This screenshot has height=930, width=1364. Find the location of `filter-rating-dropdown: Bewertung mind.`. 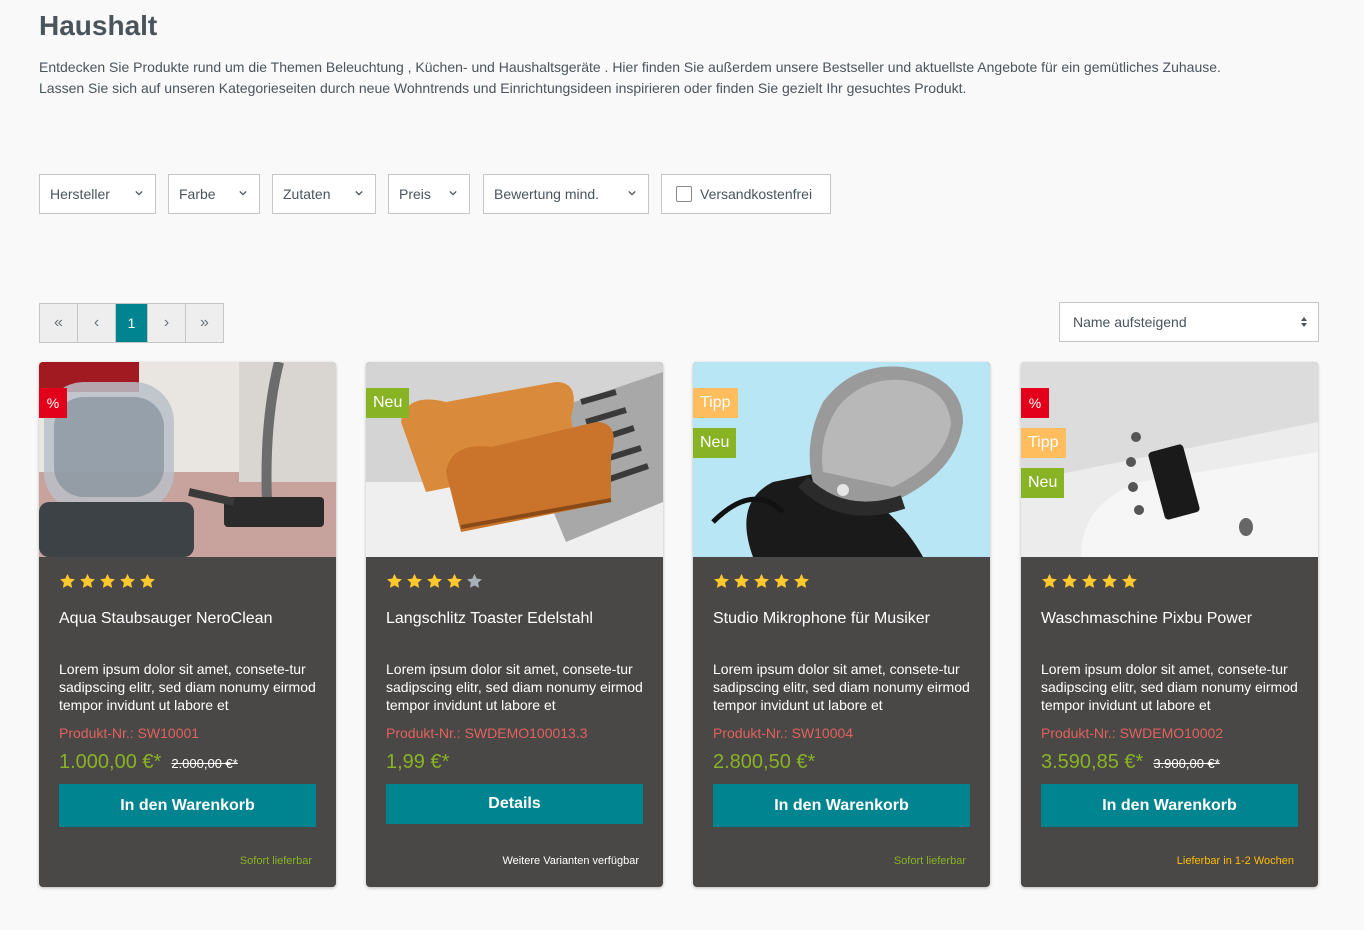

filter-rating-dropdown: Bewertung mind. is located at coordinates (566, 194).